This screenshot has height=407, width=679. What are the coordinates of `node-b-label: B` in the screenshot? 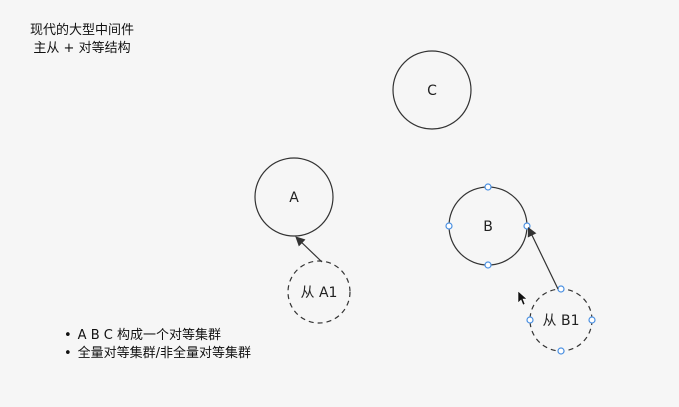 It's located at (488, 227).